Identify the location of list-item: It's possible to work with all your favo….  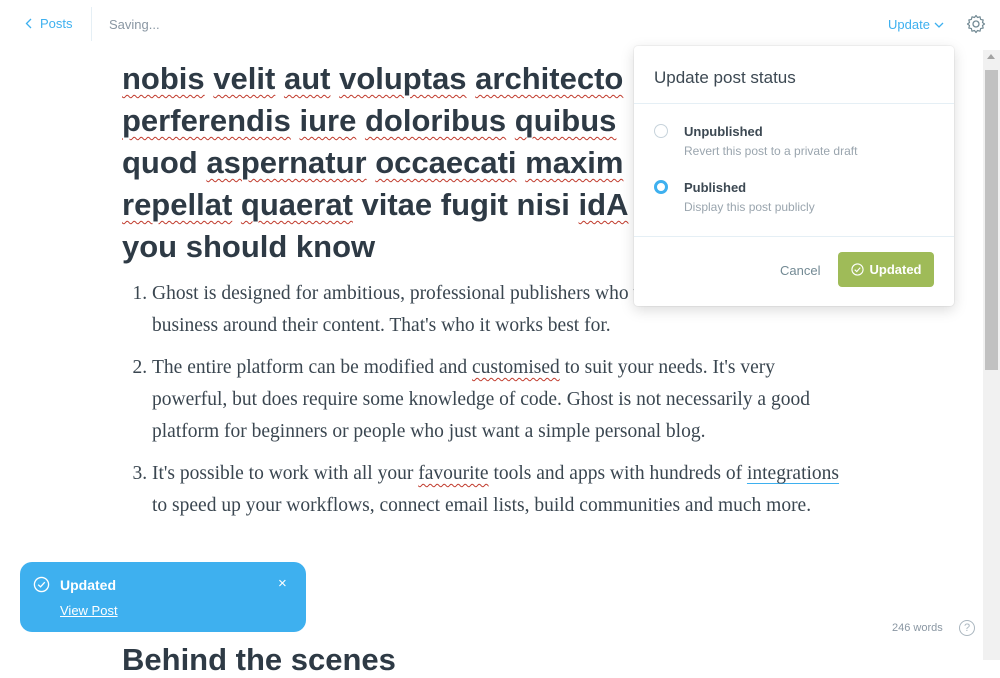
(497, 490).